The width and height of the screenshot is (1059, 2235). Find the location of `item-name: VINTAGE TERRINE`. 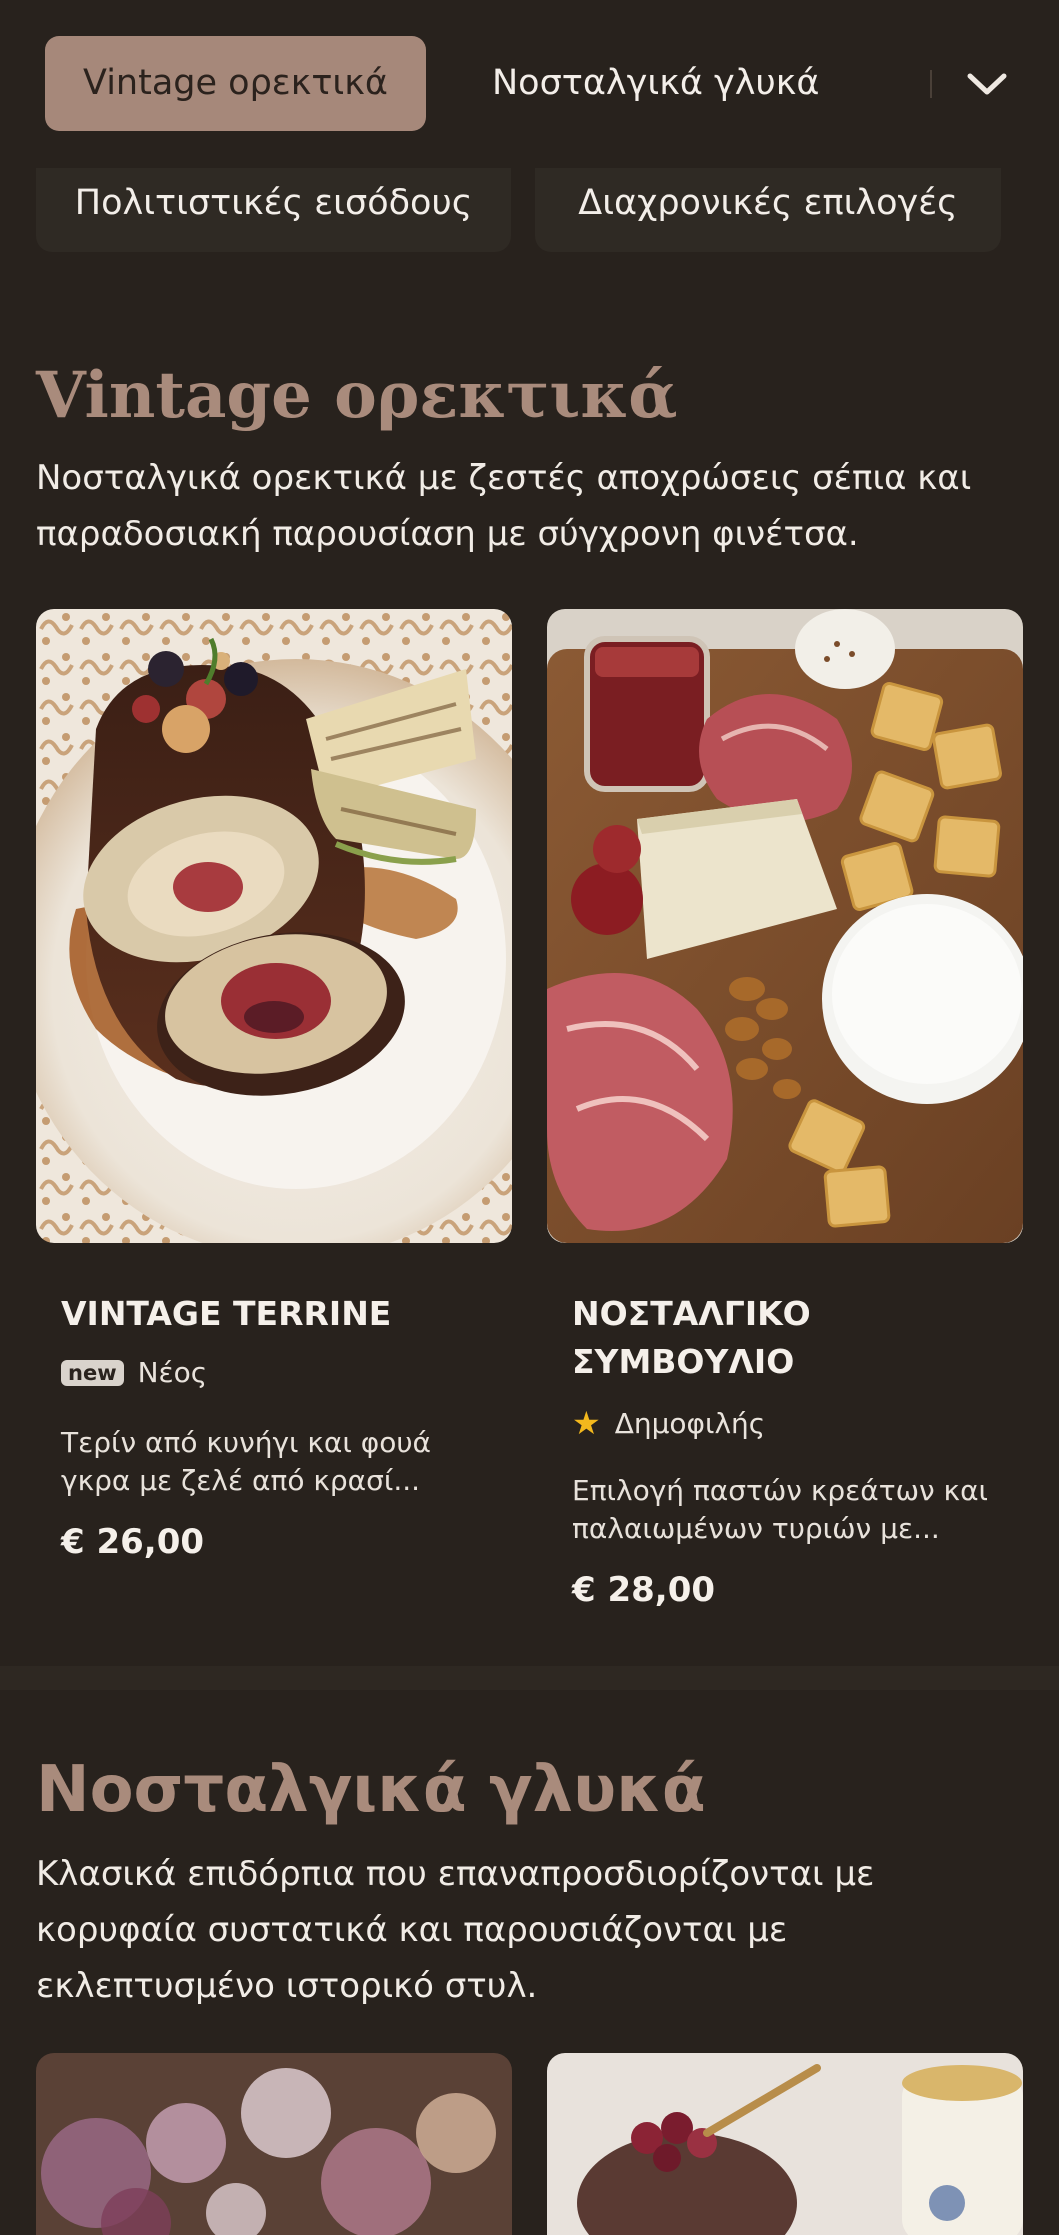

item-name: VINTAGE TERRINE is located at coordinates (271, 1314).